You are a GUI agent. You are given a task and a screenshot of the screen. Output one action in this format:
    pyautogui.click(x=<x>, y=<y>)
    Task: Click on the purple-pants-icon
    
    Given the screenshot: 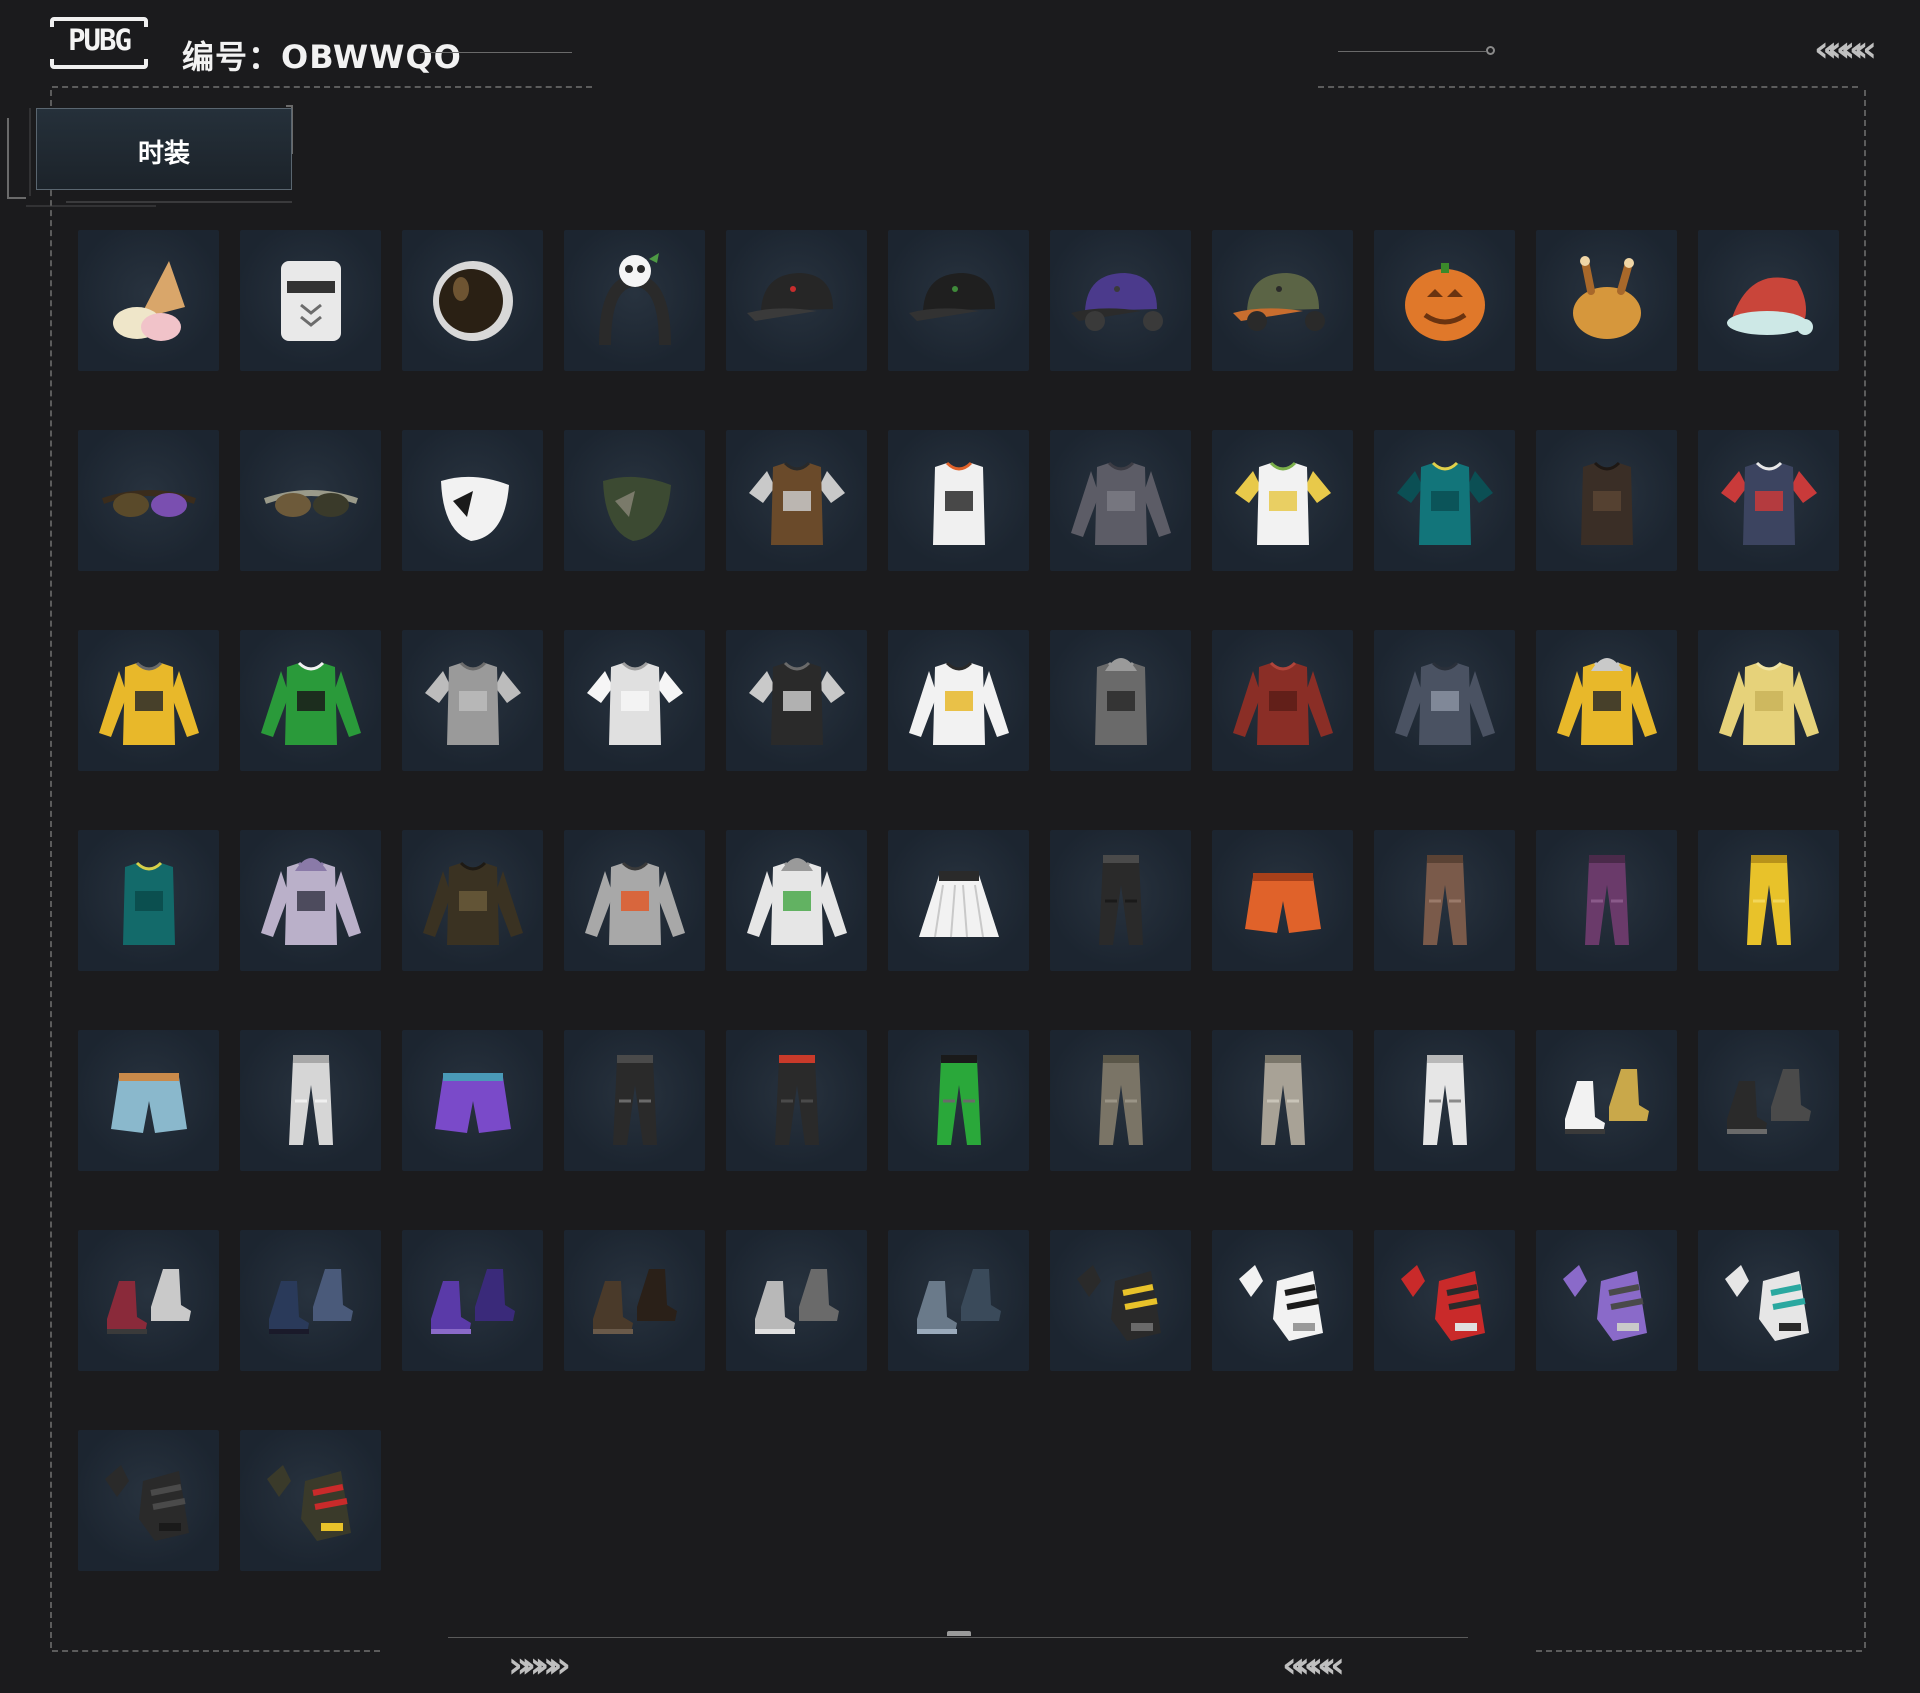 What is the action you would take?
    pyautogui.click(x=1606, y=899)
    